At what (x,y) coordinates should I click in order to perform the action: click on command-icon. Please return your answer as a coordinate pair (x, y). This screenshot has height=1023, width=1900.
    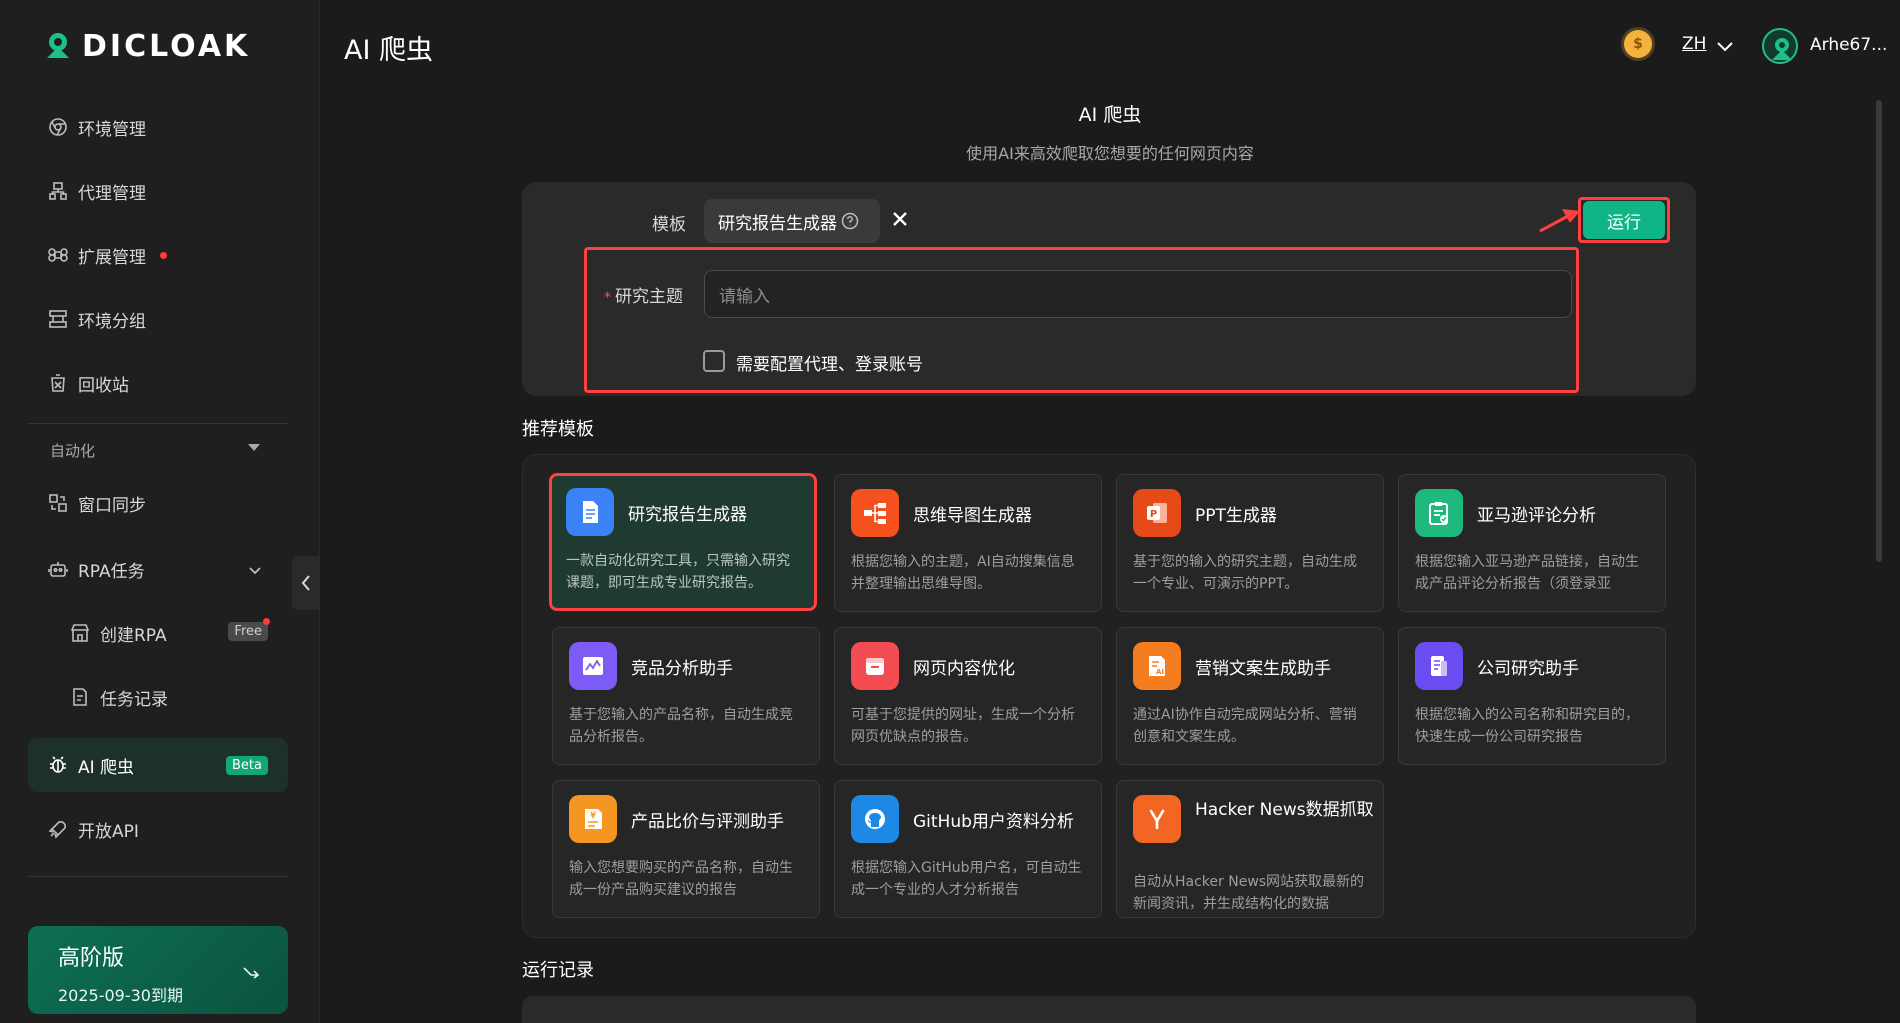
    Looking at the image, I should click on (58, 255).